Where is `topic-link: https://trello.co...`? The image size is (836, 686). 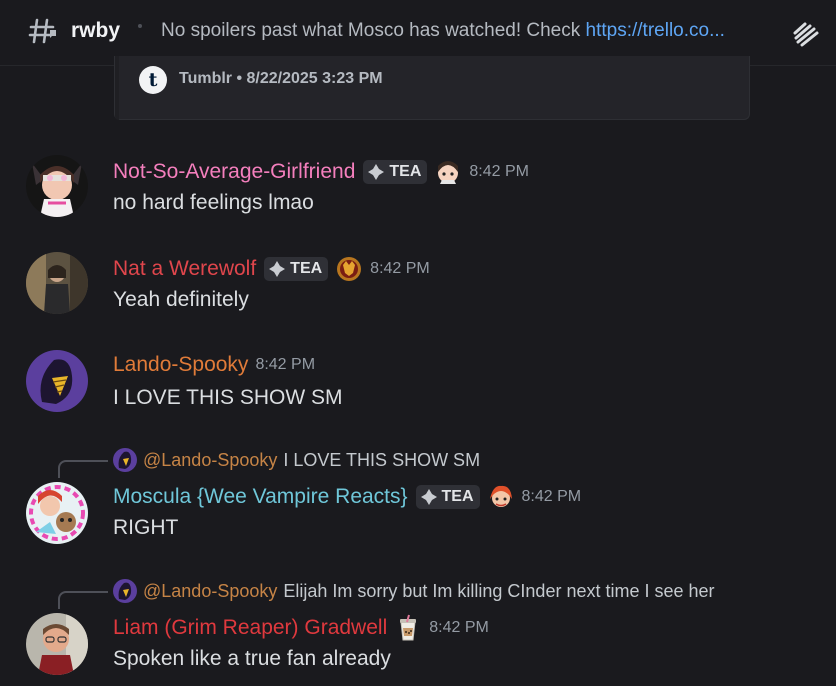 topic-link: https://trello.co... is located at coordinates (655, 30).